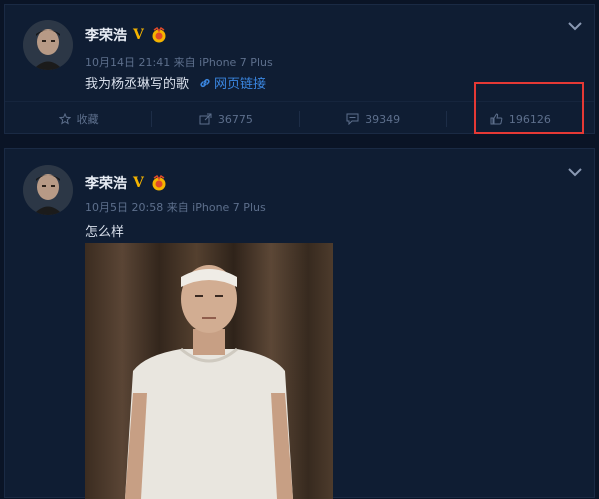 The width and height of the screenshot is (599, 499). What do you see at coordinates (205, 82) in the screenshot?
I see `link-icon` at bounding box center [205, 82].